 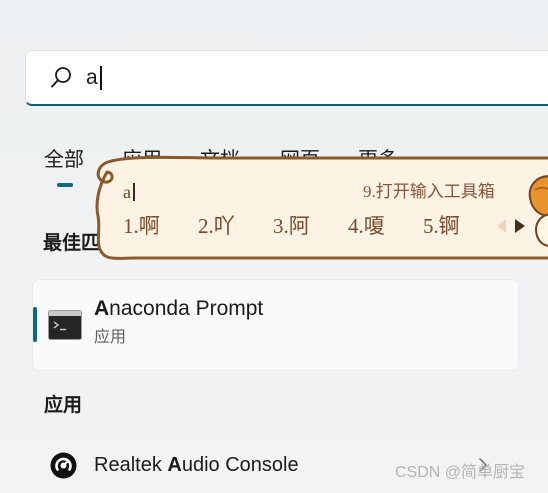 I want to click on ime-toolbox-button: 9.打开输入工具箱, so click(x=429, y=192).